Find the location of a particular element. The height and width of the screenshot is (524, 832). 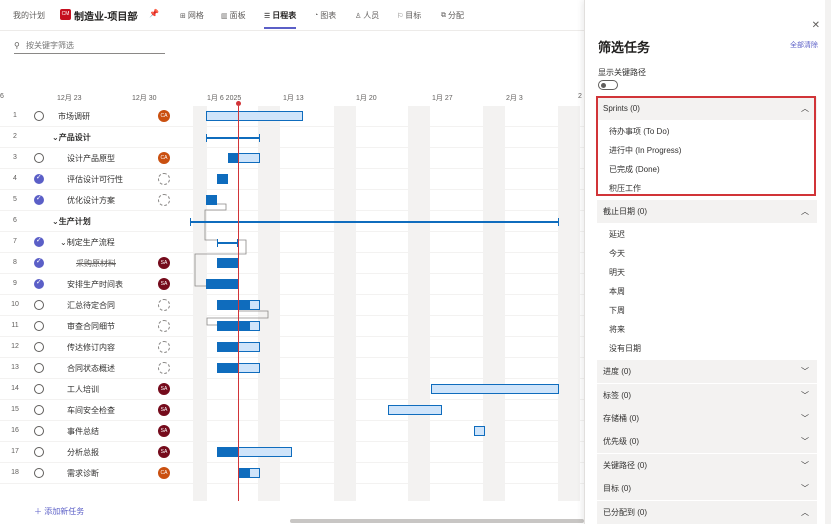

filter-search-box: ⚲ is located at coordinates (89, 46).